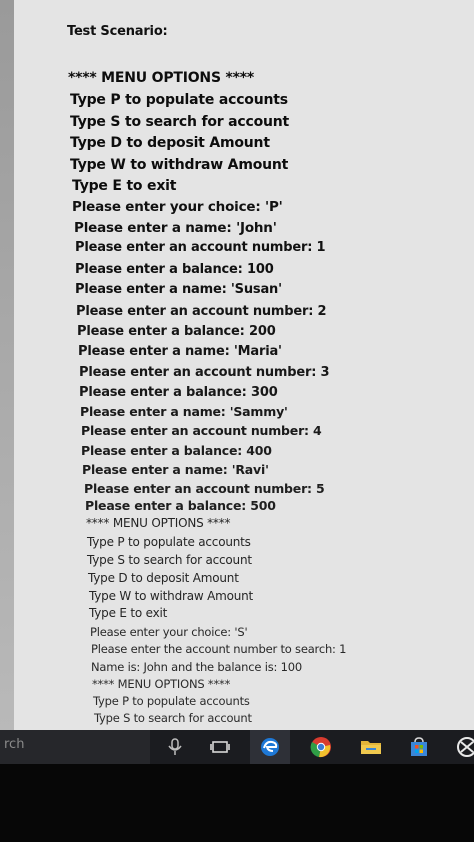 The width and height of the screenshot is (474, 842). What do you see at coordinates (117, 31) in the screenshot?
I see `console-line: Test Scenario:` at bounding box center [117, 31].